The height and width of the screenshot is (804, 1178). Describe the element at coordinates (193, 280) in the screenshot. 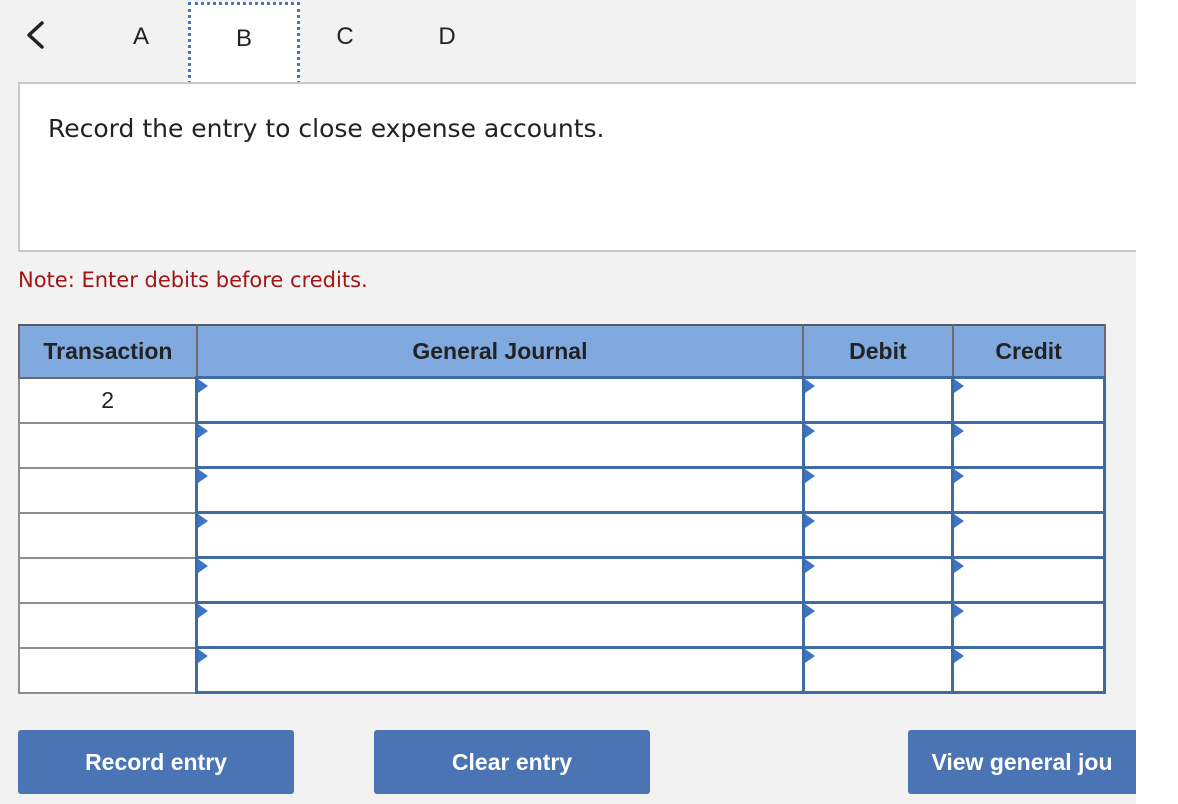

I see `note-text: Note: Enter debits before credits.` at that location.